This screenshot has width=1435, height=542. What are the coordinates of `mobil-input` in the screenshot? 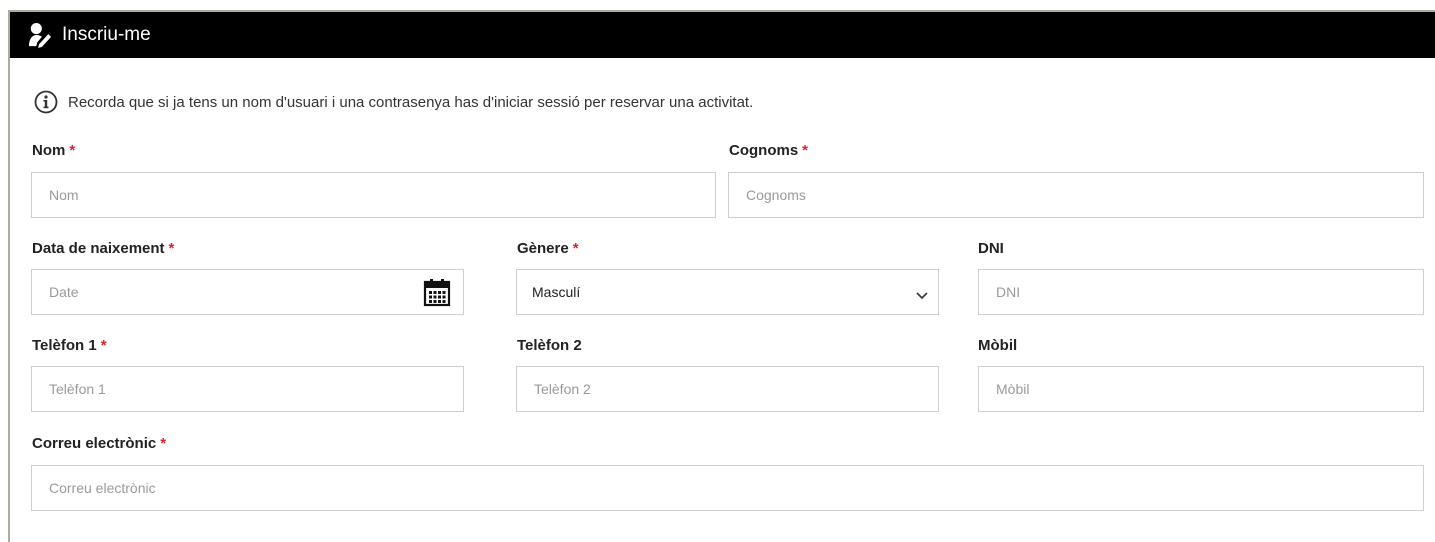 It's located at (1208, 389).